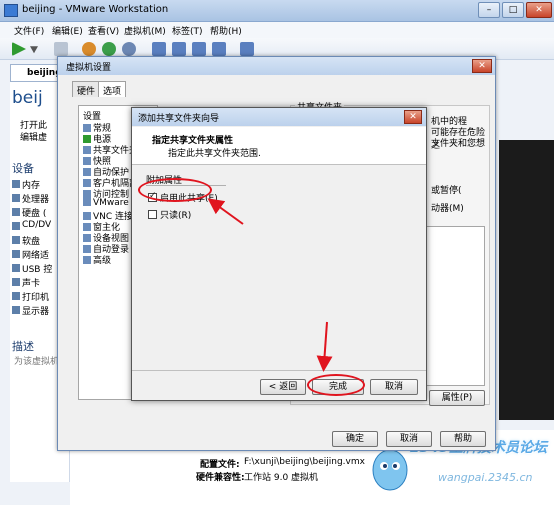  I want to click on annotation-arrows, so click(270, 285).